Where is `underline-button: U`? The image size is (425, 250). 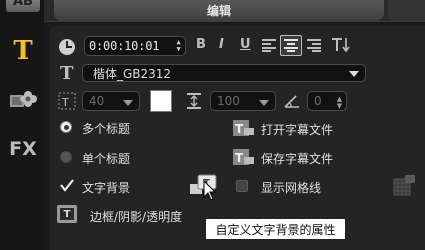 underline-button: U is located at coordinates (245, 44).